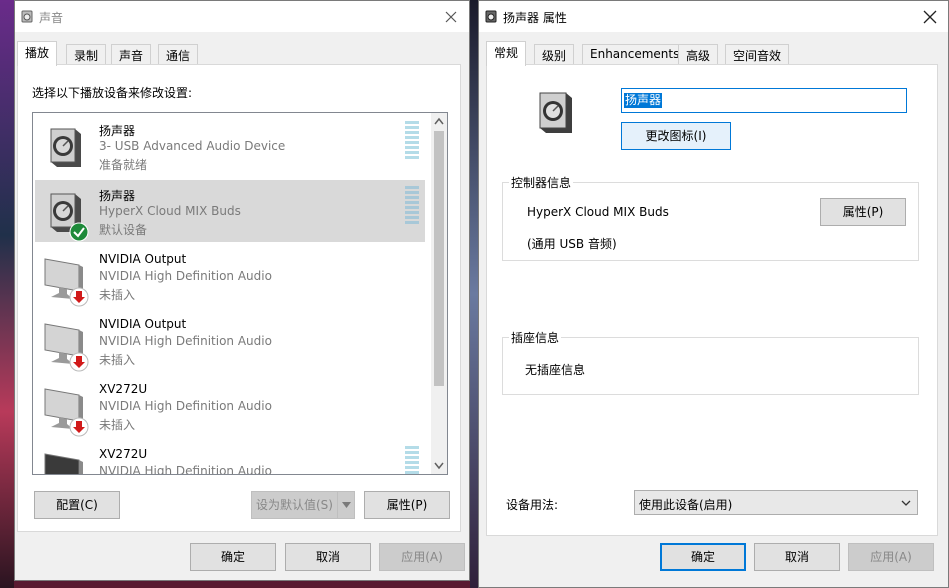 The height and width of the screenshot is (588, 949). What do you see at coordinates (407, 505) in the screenshot?
I see `properties-button: 属性(P)` at bounding box center [407, 505].